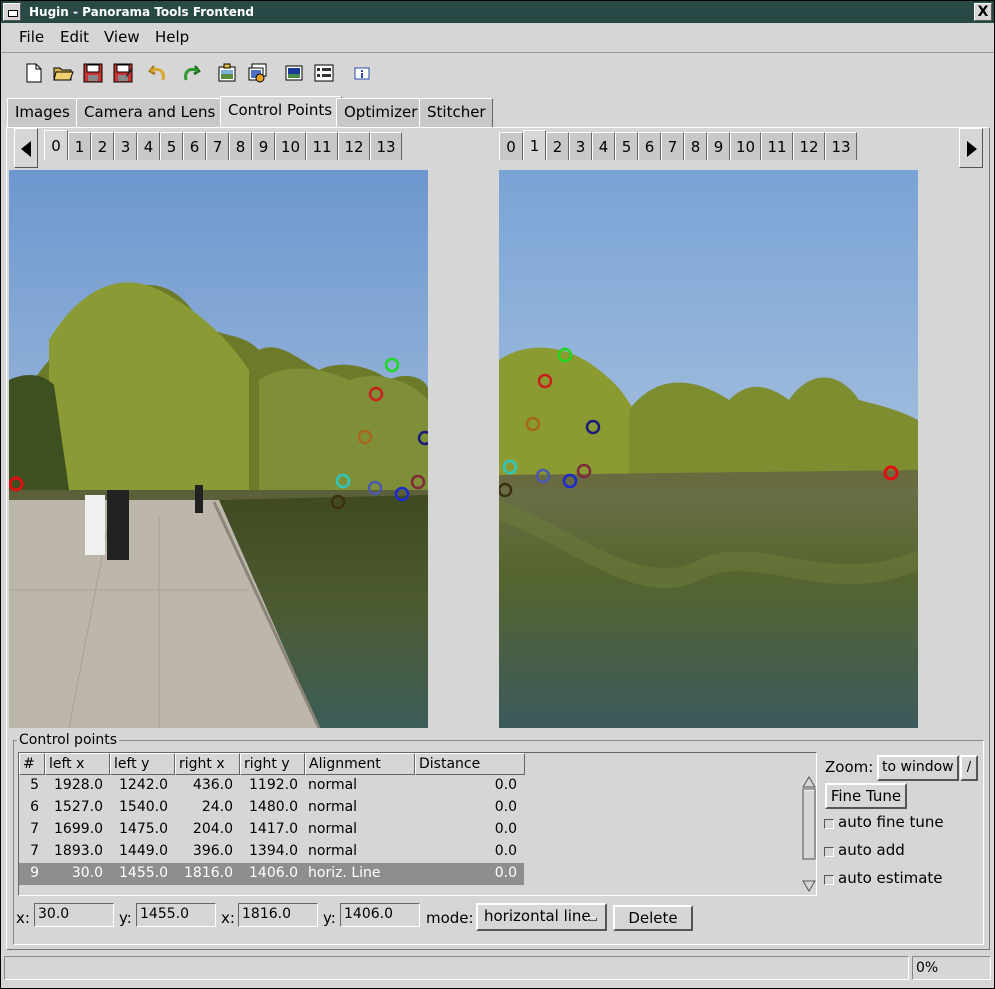 Image resolution: width=995 pixels, height=989 pixels. Describe the element at coordinates (102, 146) in the screenshot. I see `left-image-tab-2: 2` at that location.